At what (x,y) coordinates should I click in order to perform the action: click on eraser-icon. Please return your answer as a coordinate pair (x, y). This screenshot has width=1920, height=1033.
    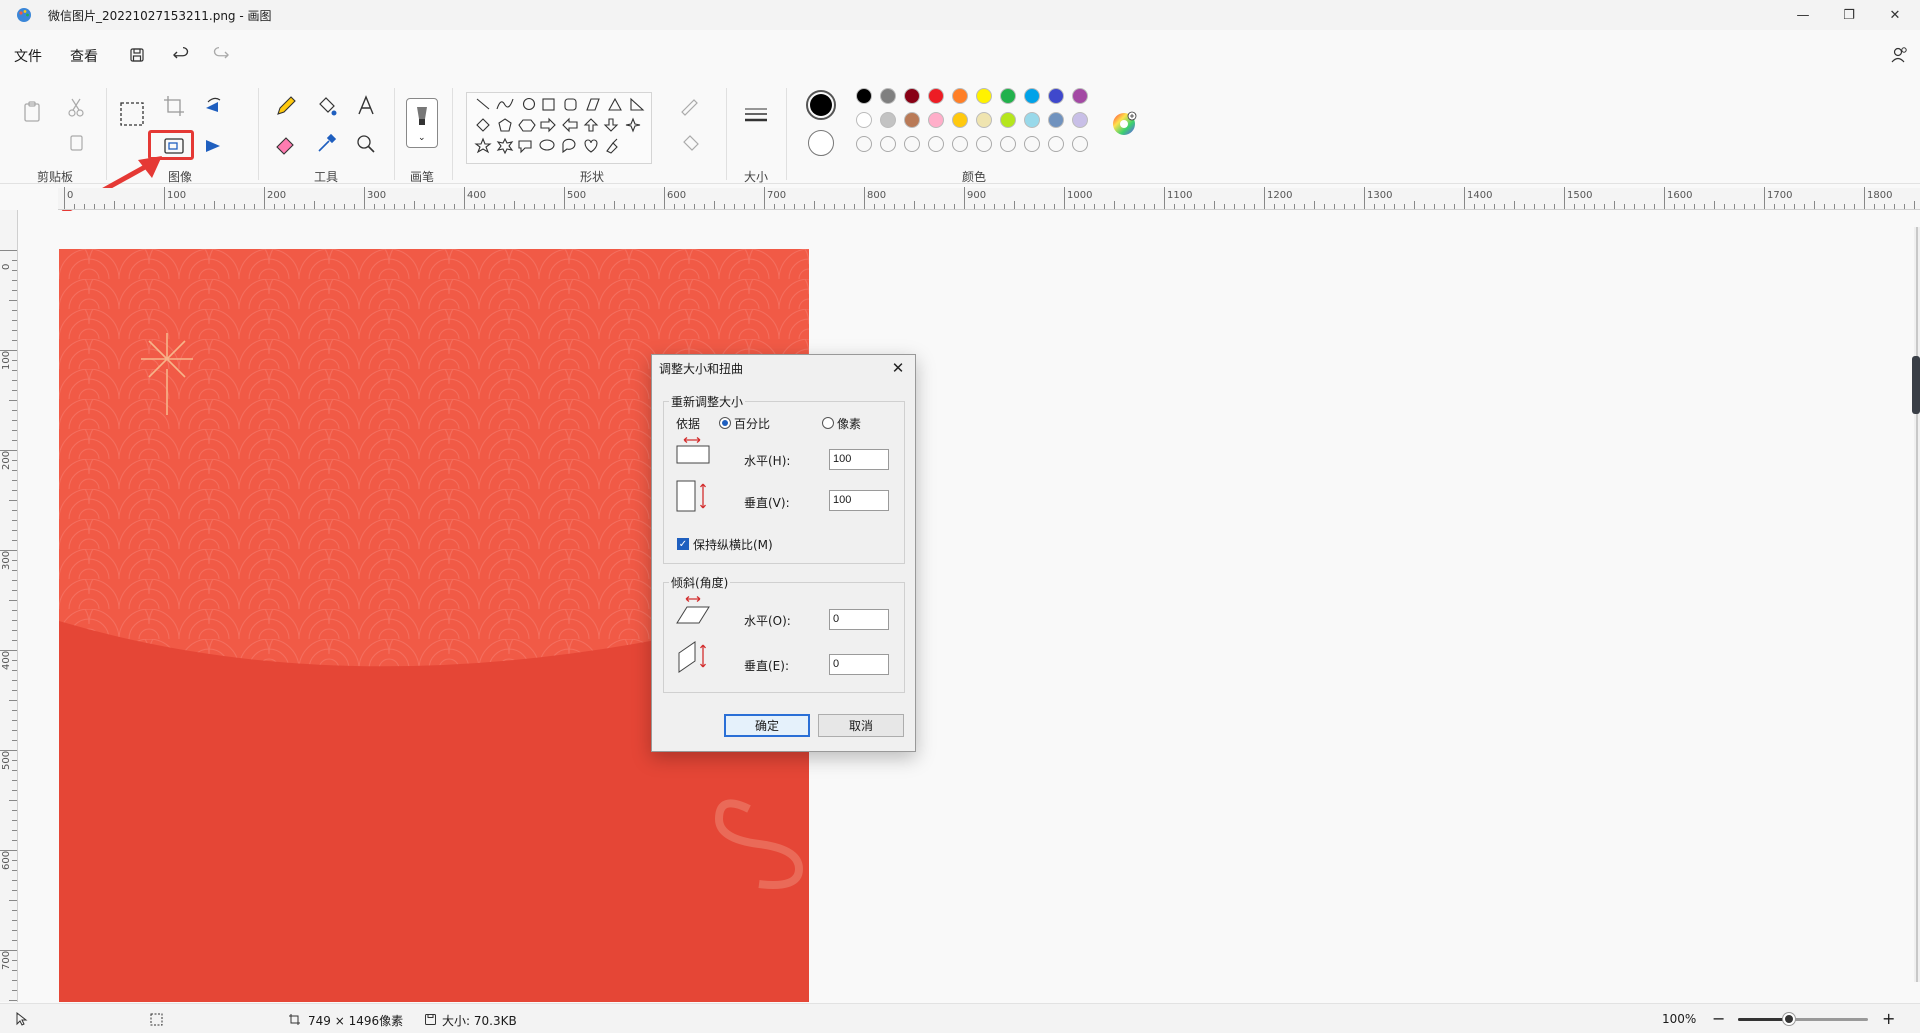
    Looking at the image, I should click on (286, 144).